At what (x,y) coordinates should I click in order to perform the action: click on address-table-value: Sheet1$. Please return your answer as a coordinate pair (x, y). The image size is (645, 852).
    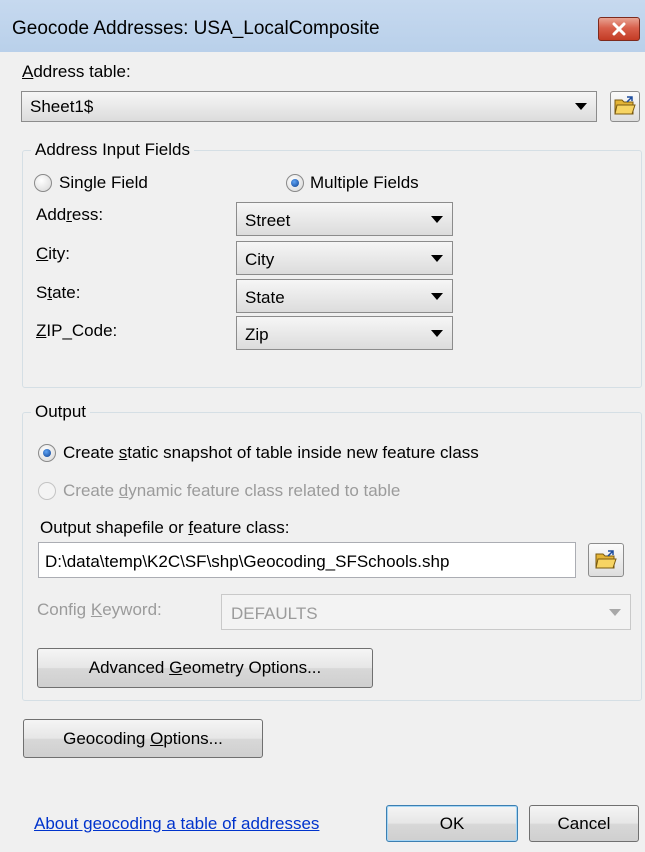
    Looking at the image, I should click on (62, 106).